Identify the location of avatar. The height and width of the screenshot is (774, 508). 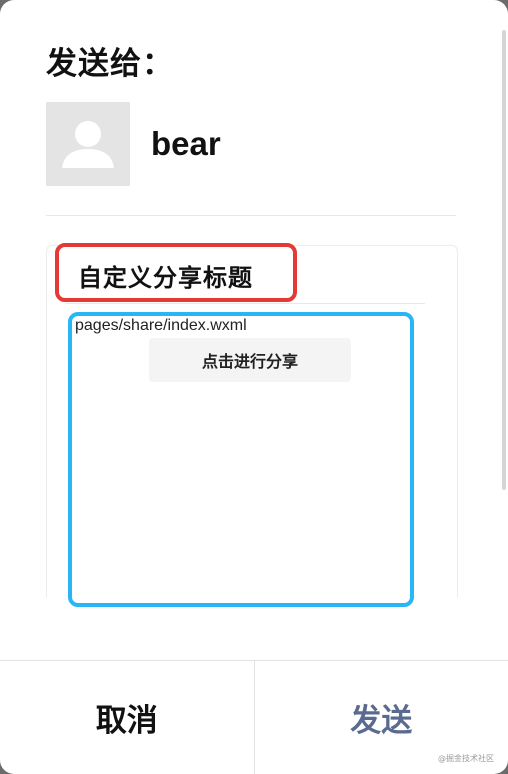
(88, 143).